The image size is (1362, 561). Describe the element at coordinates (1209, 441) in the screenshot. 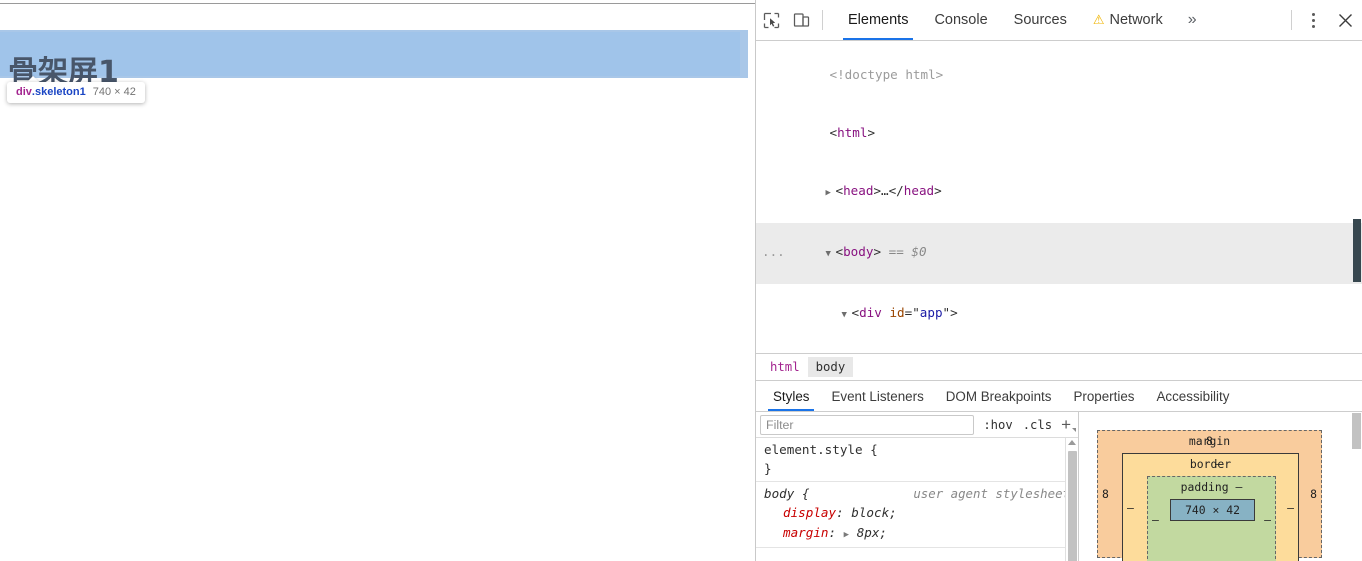

I see `box-model-margin-top-value: 8` at that location.